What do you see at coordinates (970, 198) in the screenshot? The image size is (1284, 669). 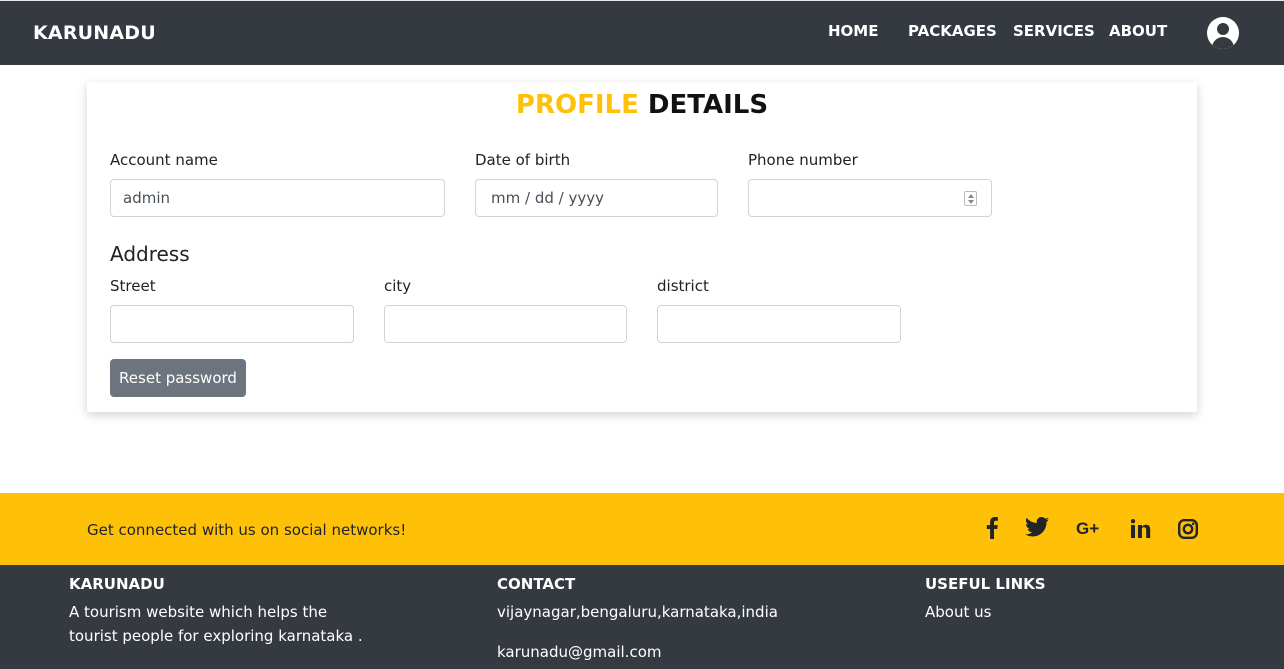 I see `number-spinner-icon` at bounding box center [970, 198].